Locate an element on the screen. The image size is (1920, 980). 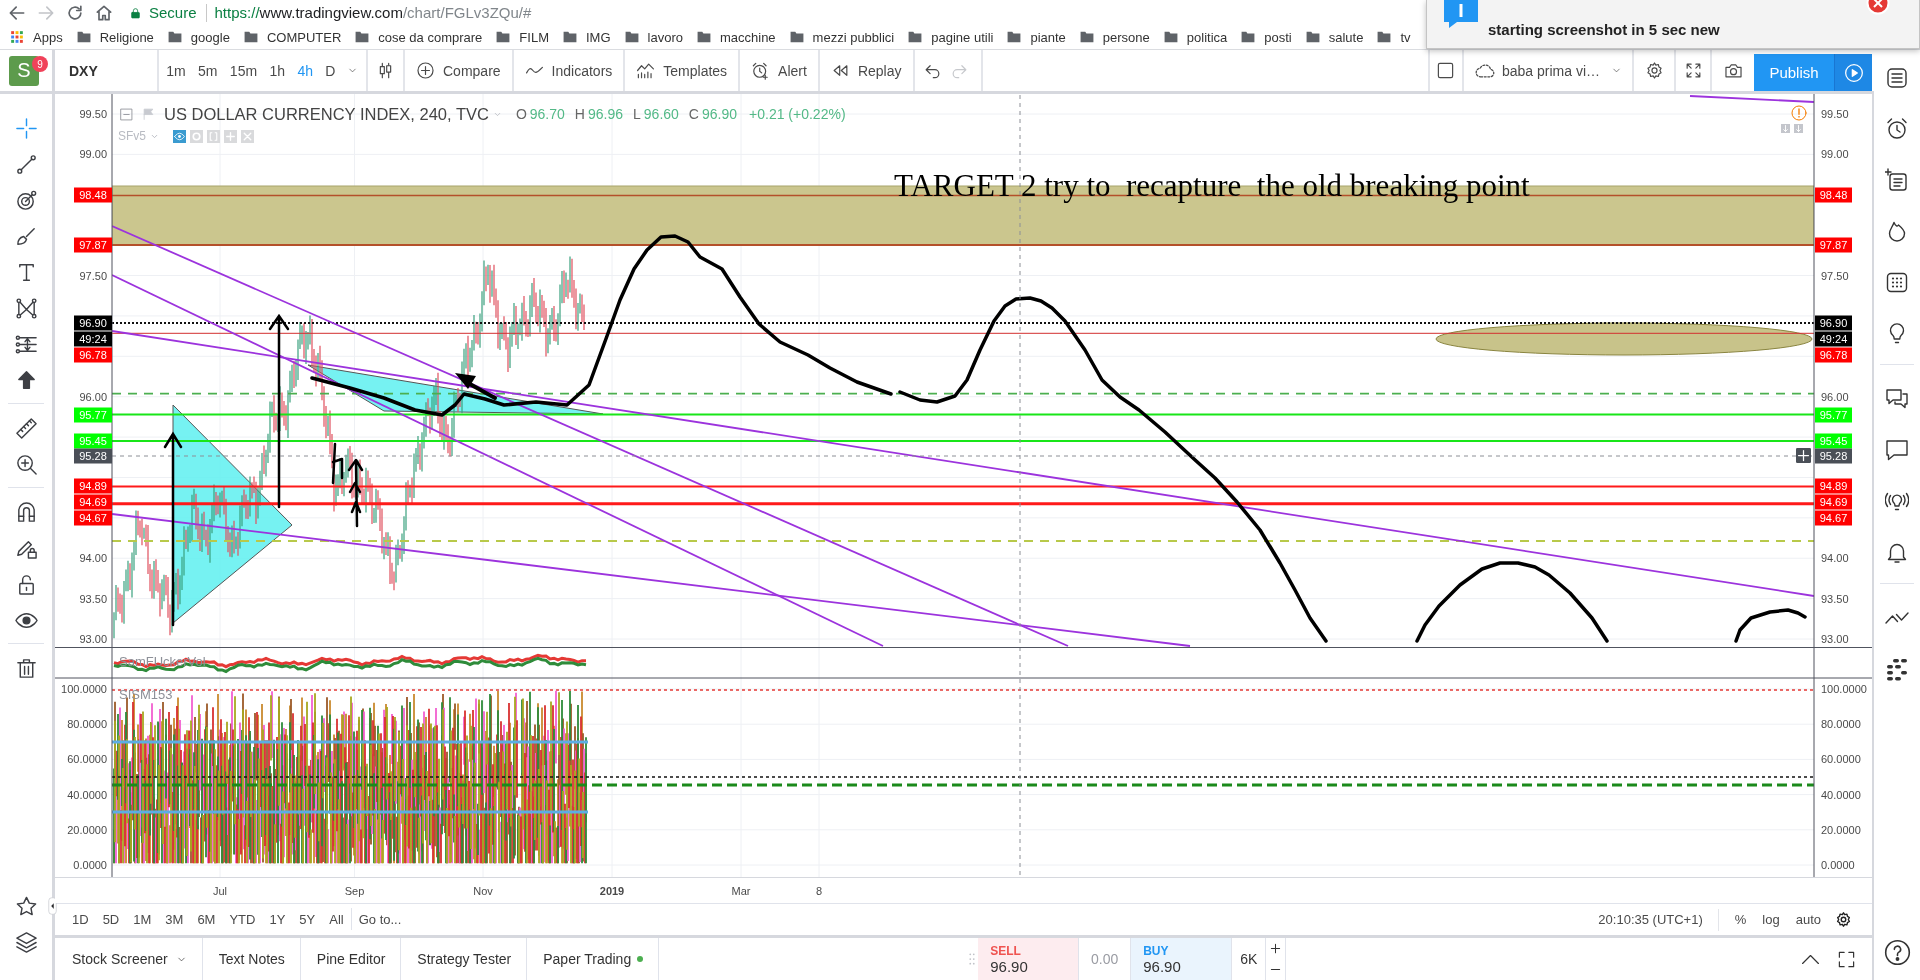
chats-icon is located at coordinates (1897, 398).